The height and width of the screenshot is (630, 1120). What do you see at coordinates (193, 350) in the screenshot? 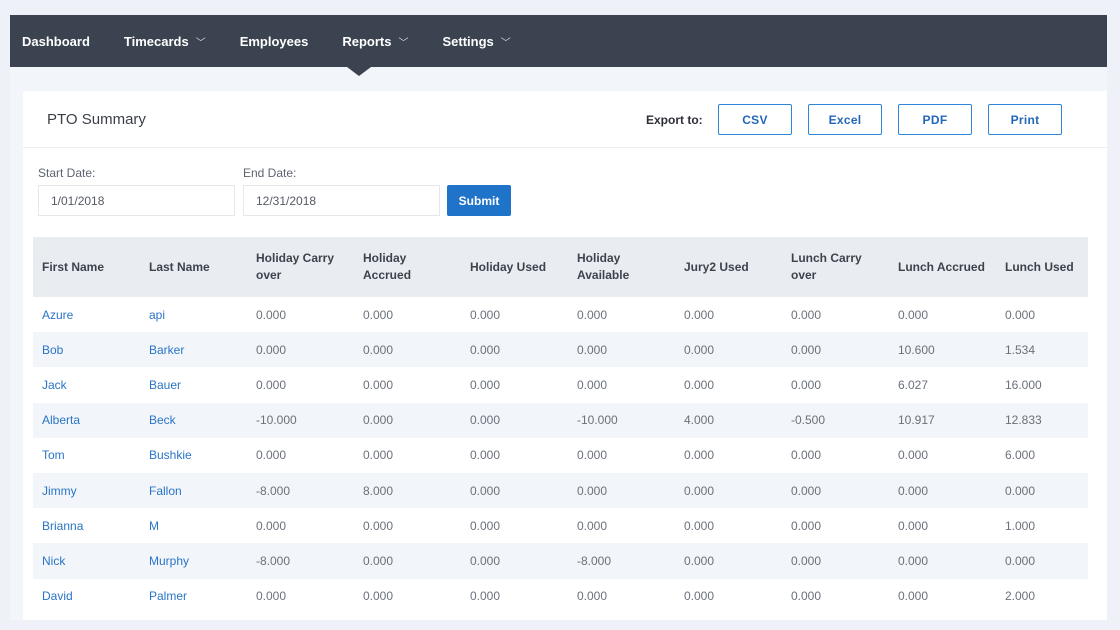
I see `cell-last-name: Barker` at bounding box center [193, 350].